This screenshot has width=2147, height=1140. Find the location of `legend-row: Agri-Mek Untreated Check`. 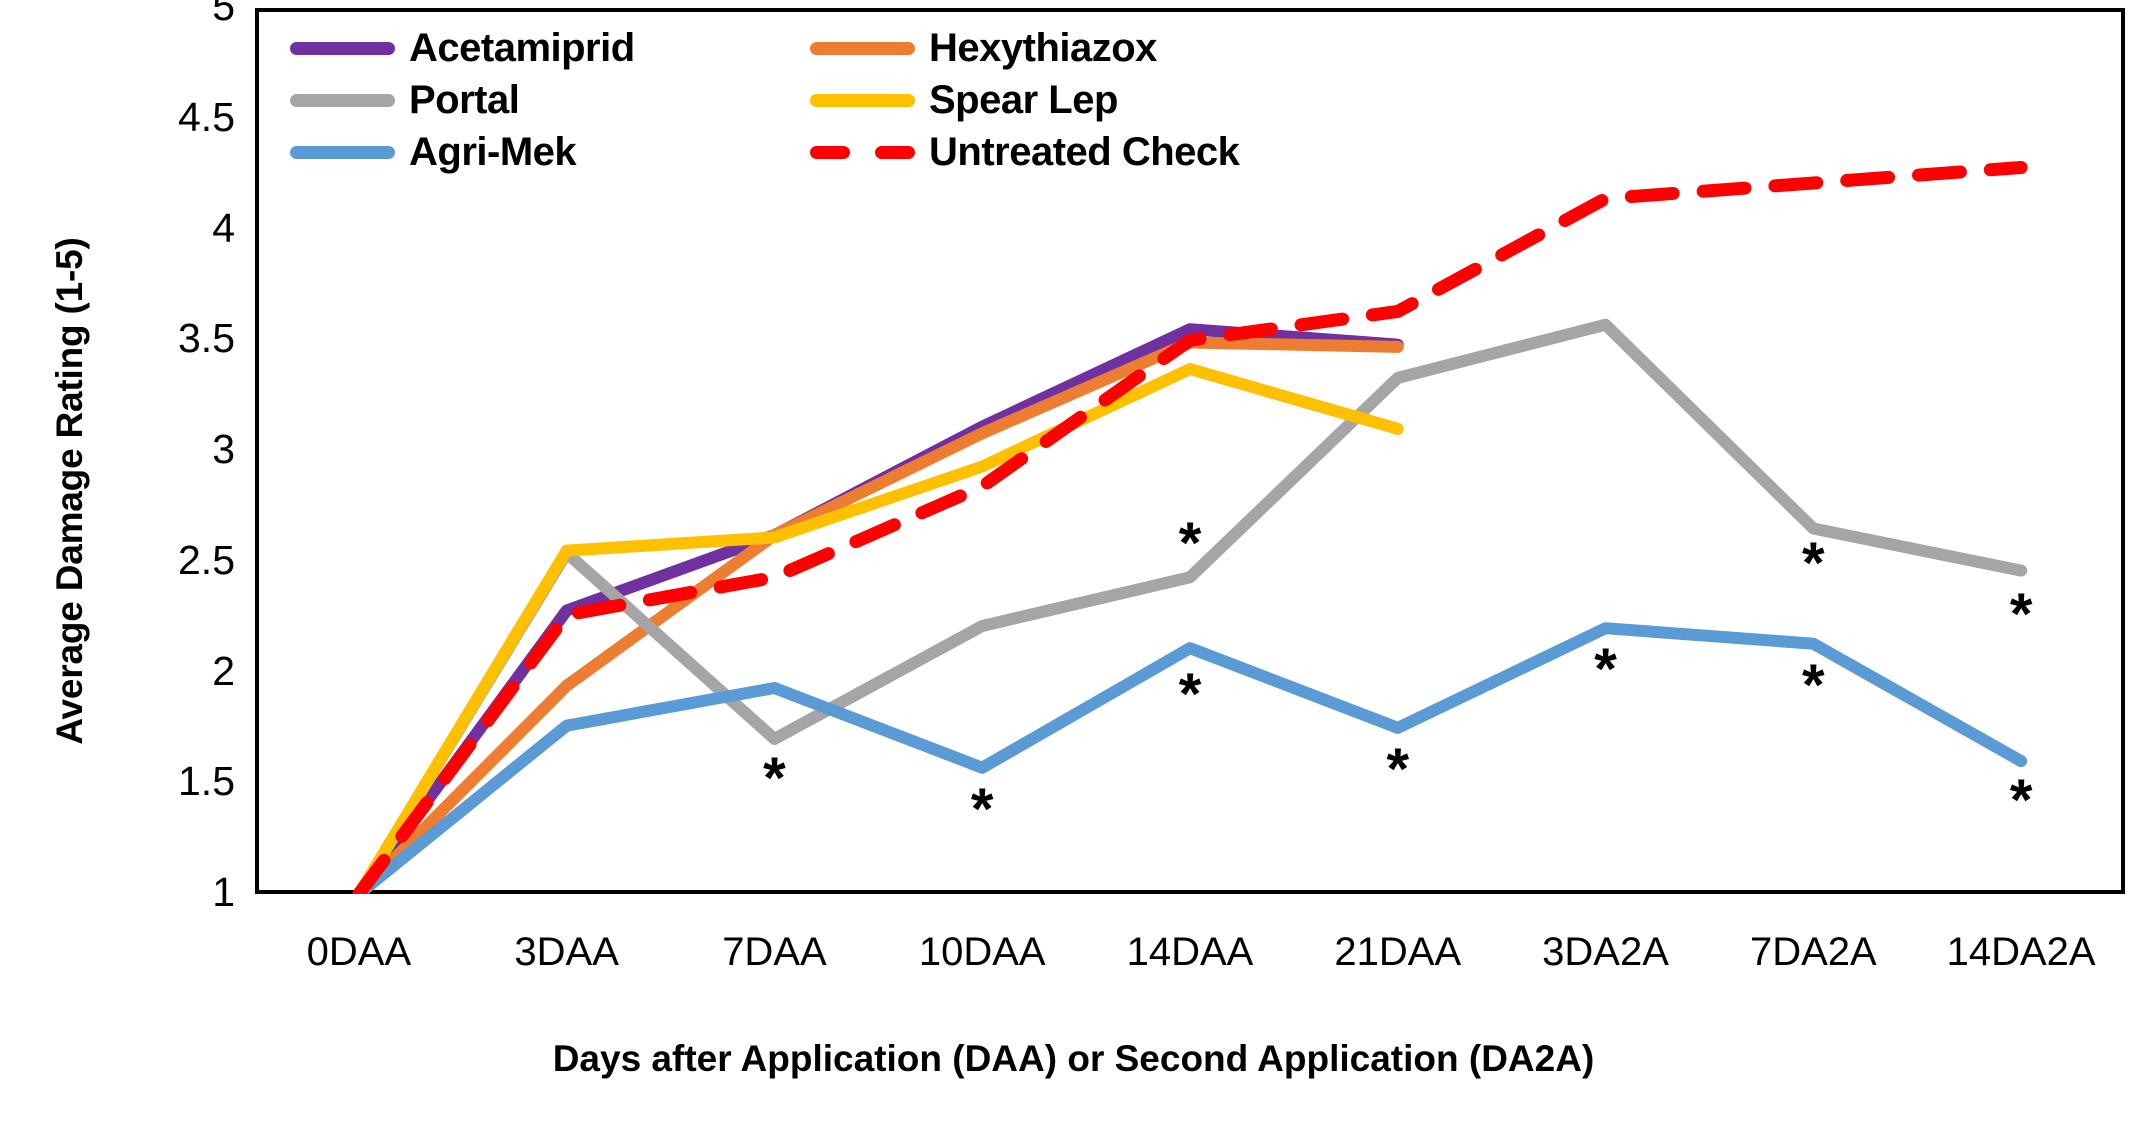

legend-row: Agri-Mek Untreated Check is located at coordinates (840, 152).